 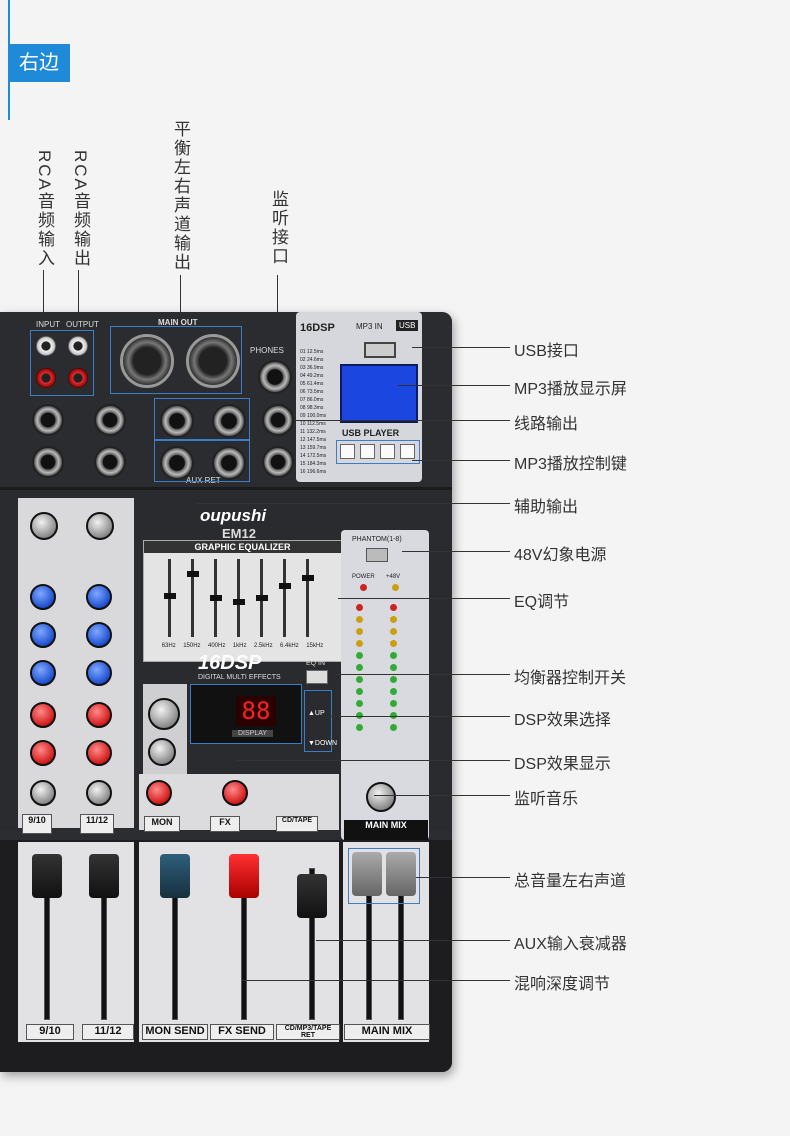 What do you see at coordinates (317, 677) in the screenshot?
I see `eq-in-switch` at bounding box center [317, 677].